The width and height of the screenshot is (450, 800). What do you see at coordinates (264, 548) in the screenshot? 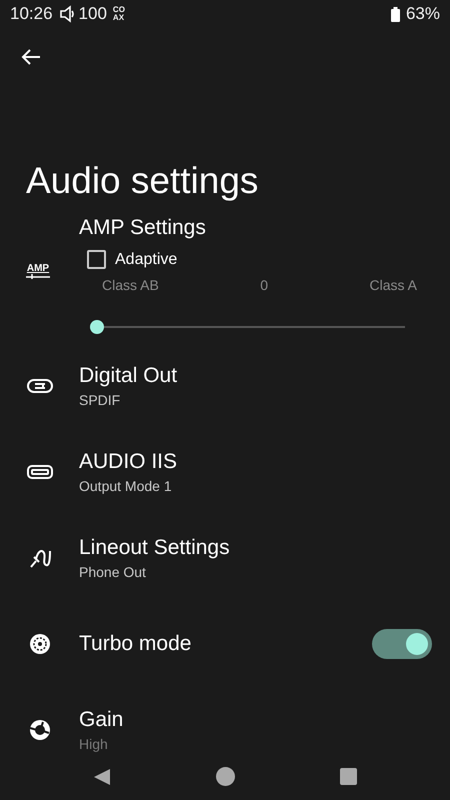
I see `setting-title: Lineout Settings` at bounding box center [264, 548].